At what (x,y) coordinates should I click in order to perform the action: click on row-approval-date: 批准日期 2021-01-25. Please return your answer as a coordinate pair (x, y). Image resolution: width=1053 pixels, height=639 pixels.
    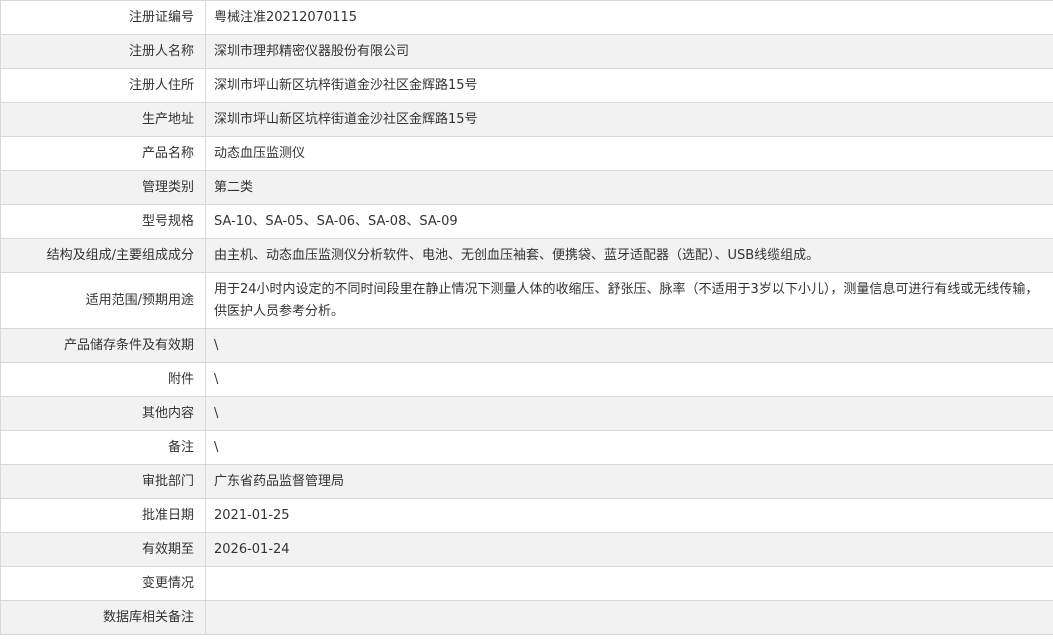
    Looking at the image, I should click on (526, 515).